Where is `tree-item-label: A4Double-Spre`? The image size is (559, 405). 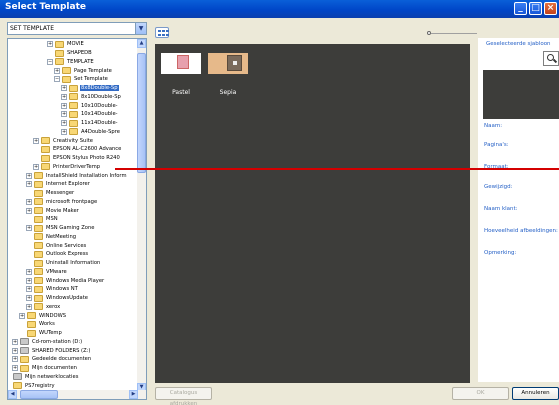 tree-item-label: A4Double-Spre is located at coordinates (100, 131).